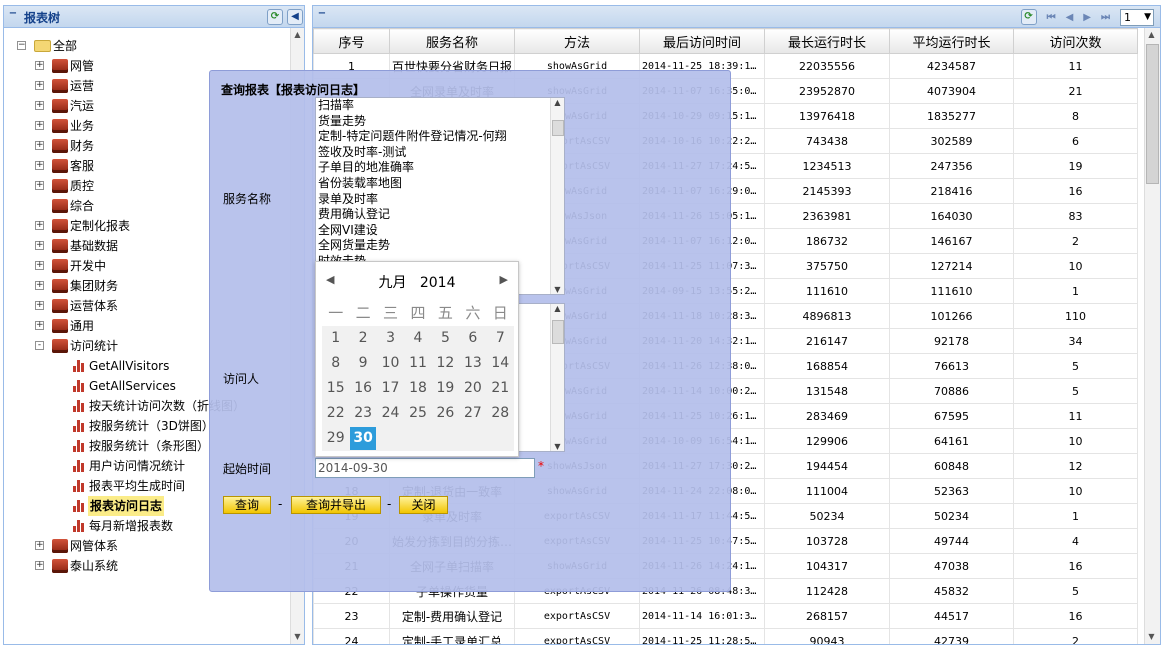  Describe the element at coordinates (500, 388) in the screenshot. I see `calendar-day: 21` at that location.